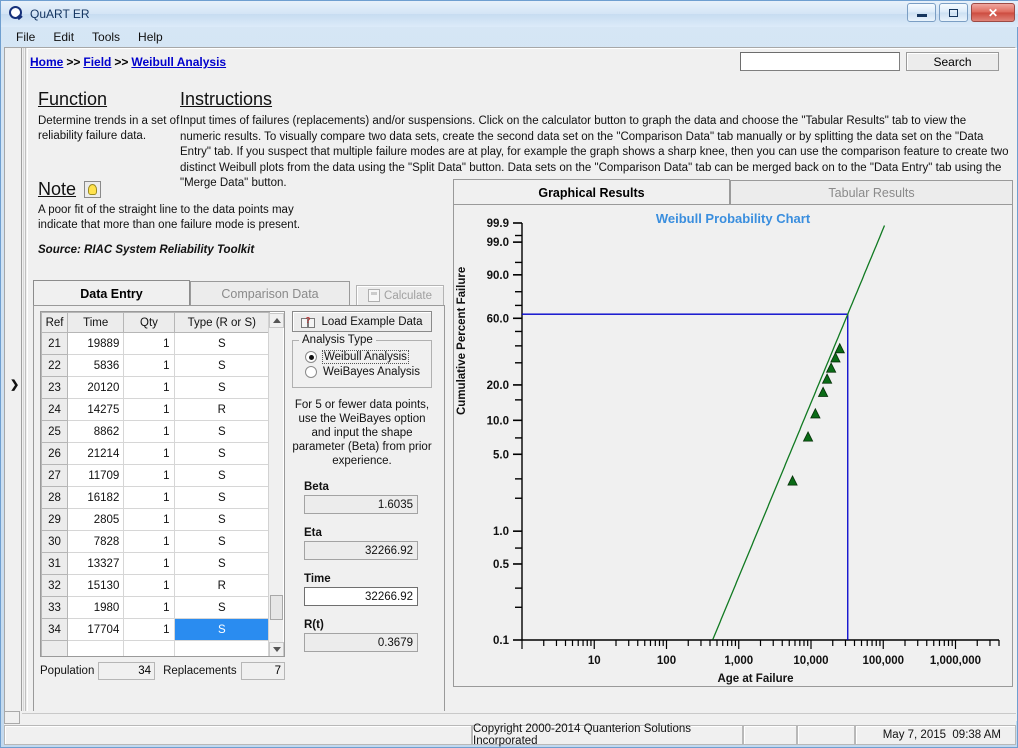 The width and height of the screenshot is (1018, 748). I want to click on tab-comparison-data: Comparison Data, so click(270, 293).